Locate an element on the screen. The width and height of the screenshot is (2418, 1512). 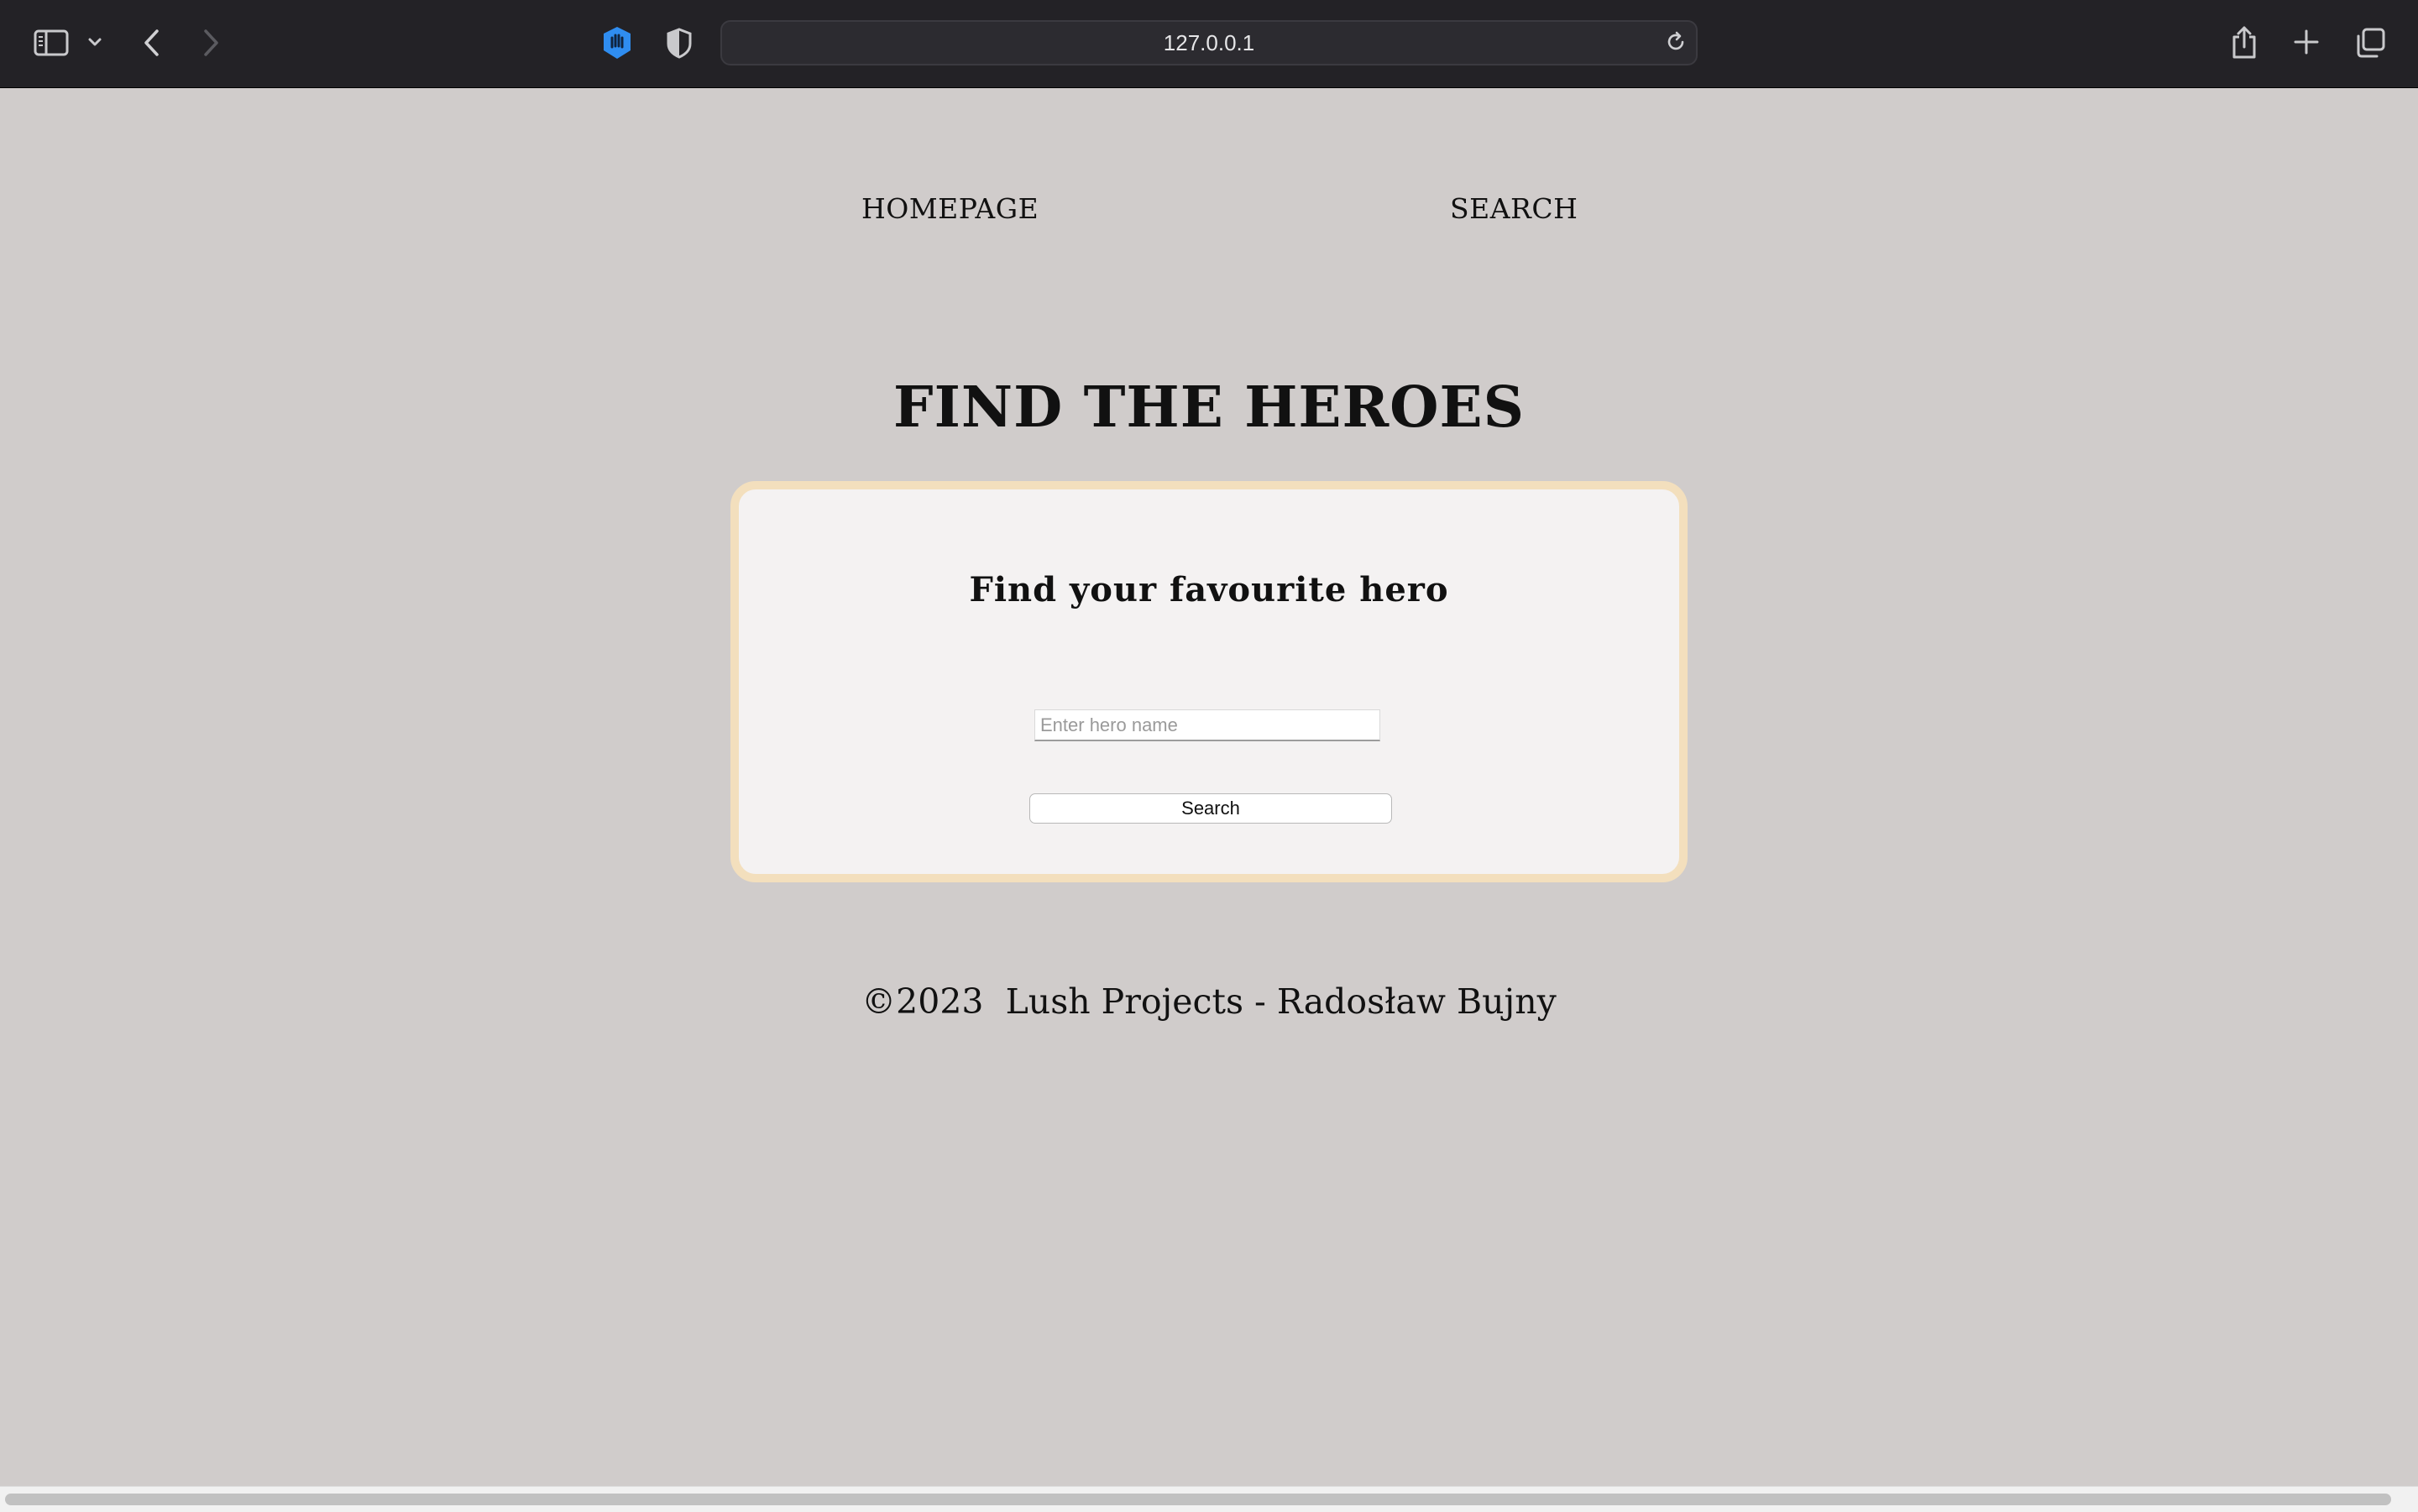
page-title: FIND THE HEROES is located at coordinates (1209, 407).